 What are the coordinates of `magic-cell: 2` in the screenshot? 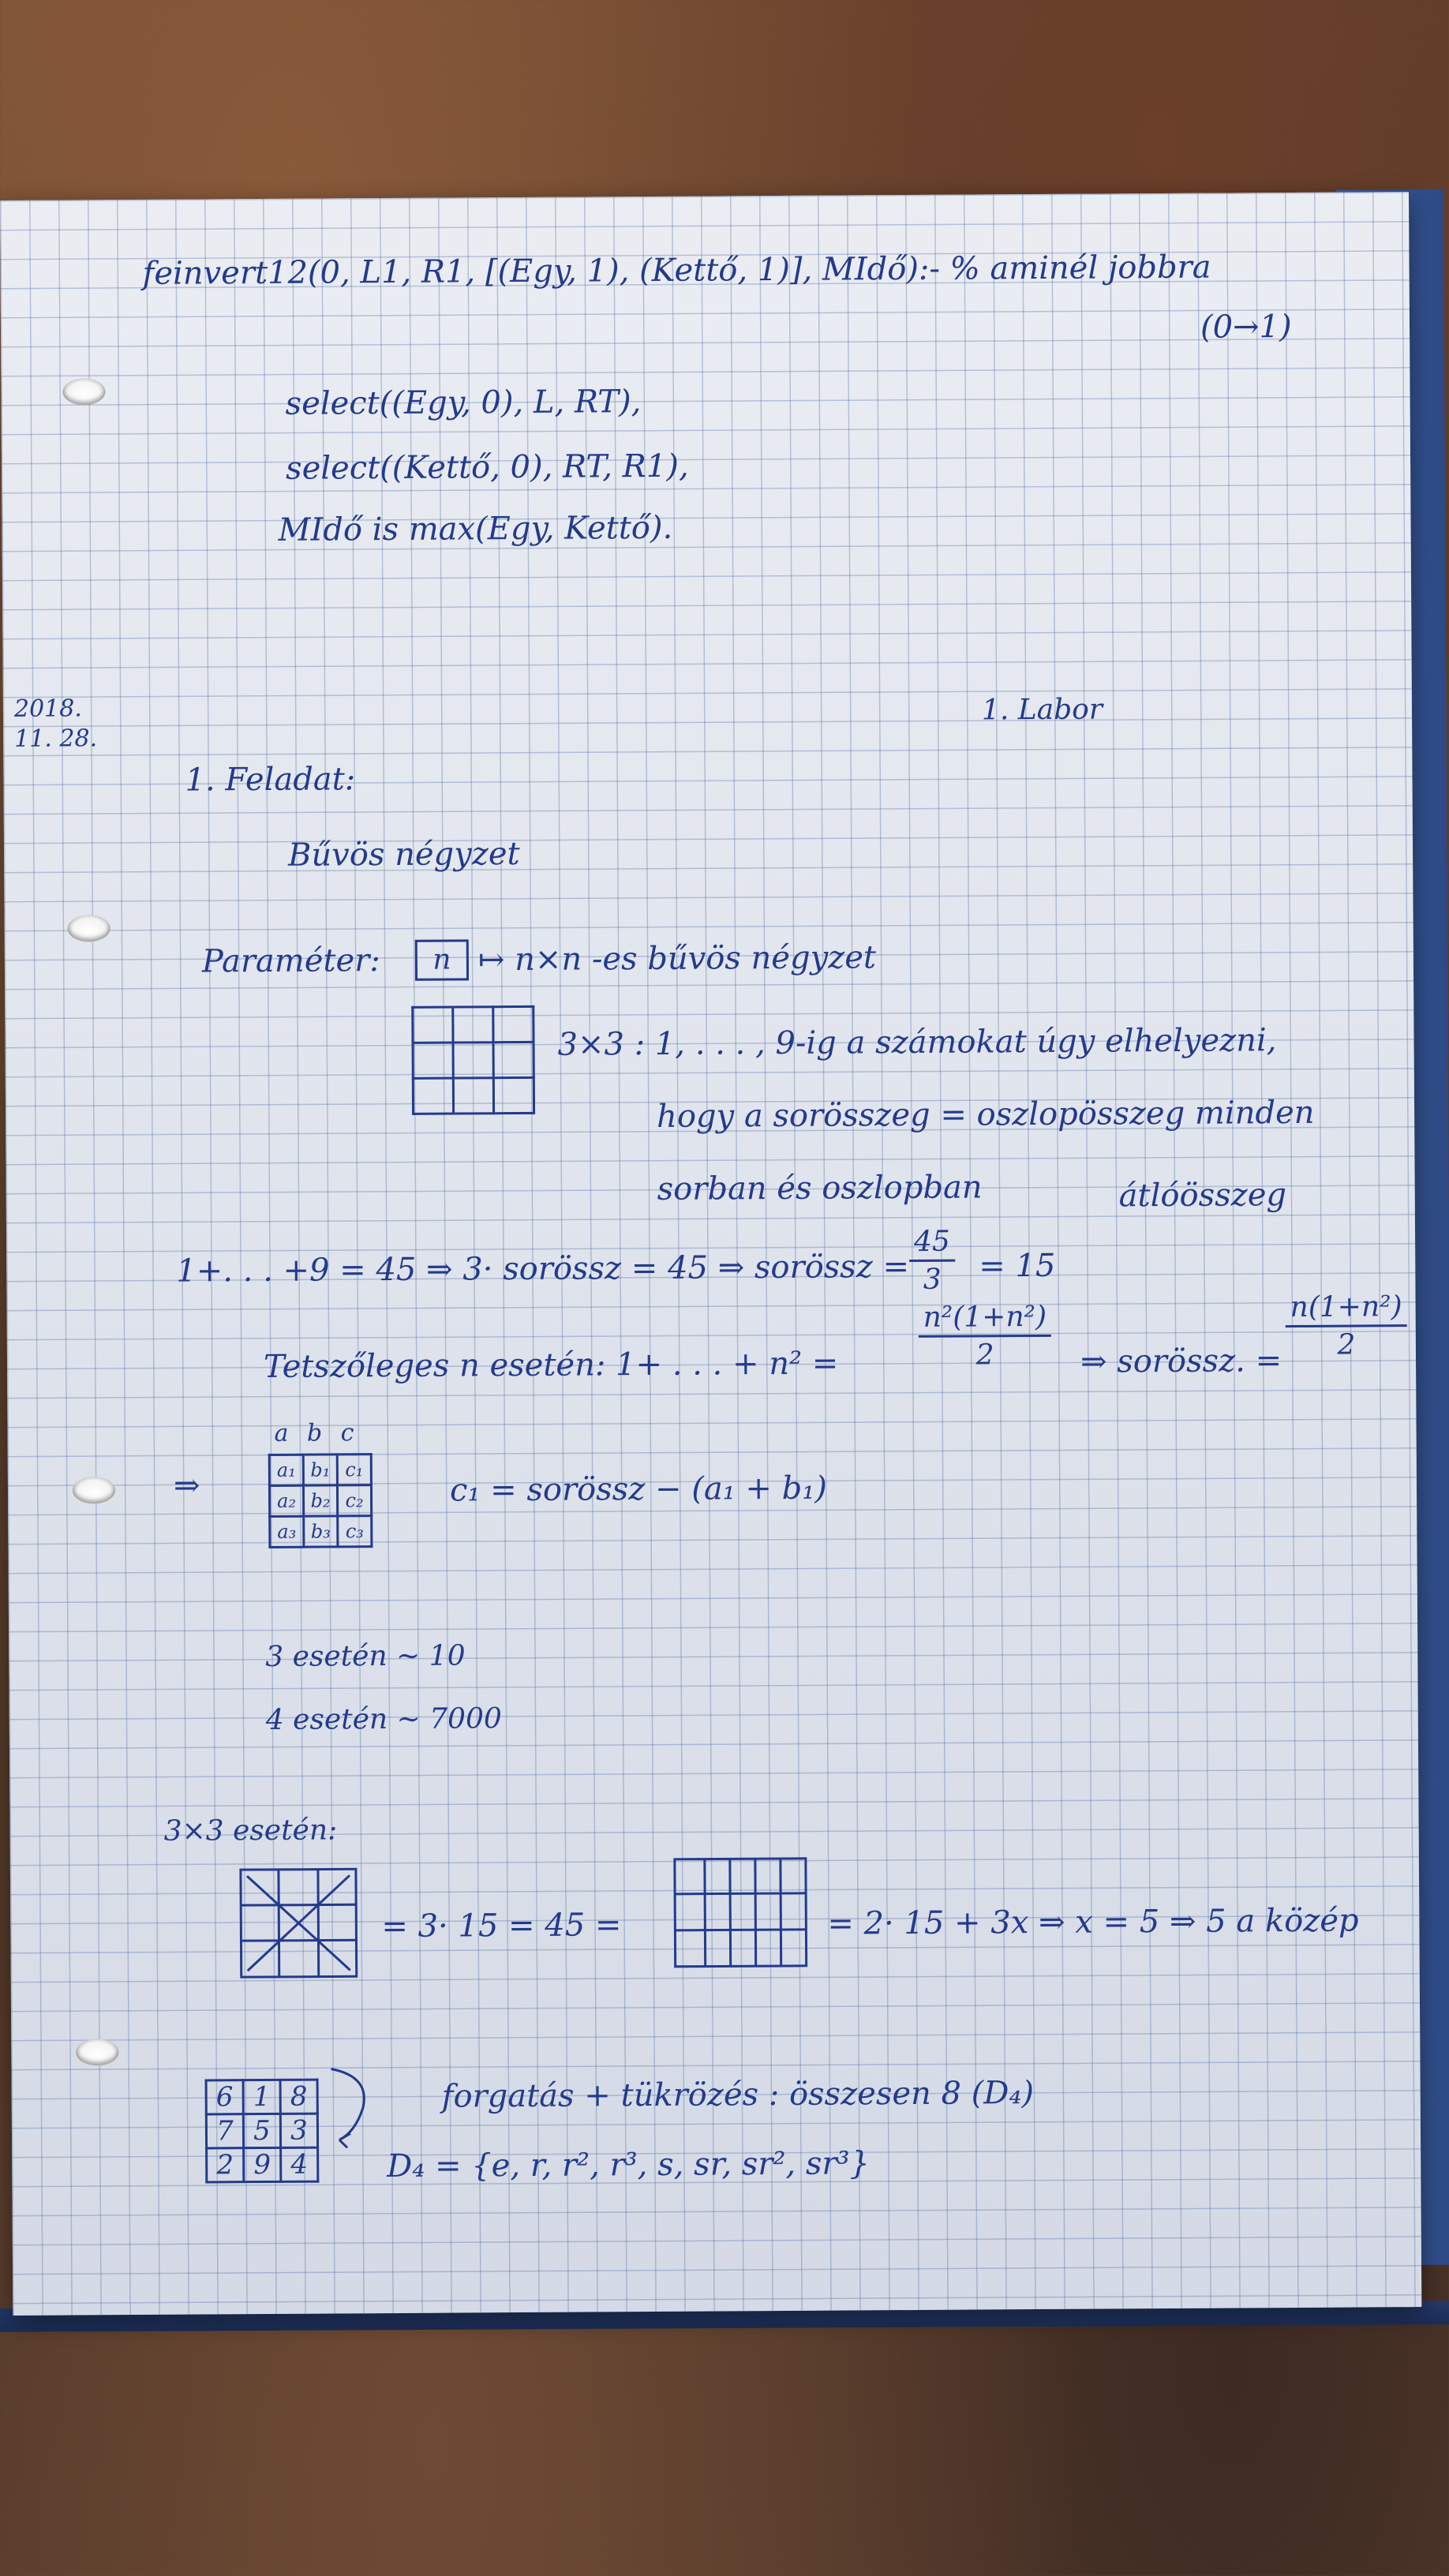 It's located at (225, 2164).